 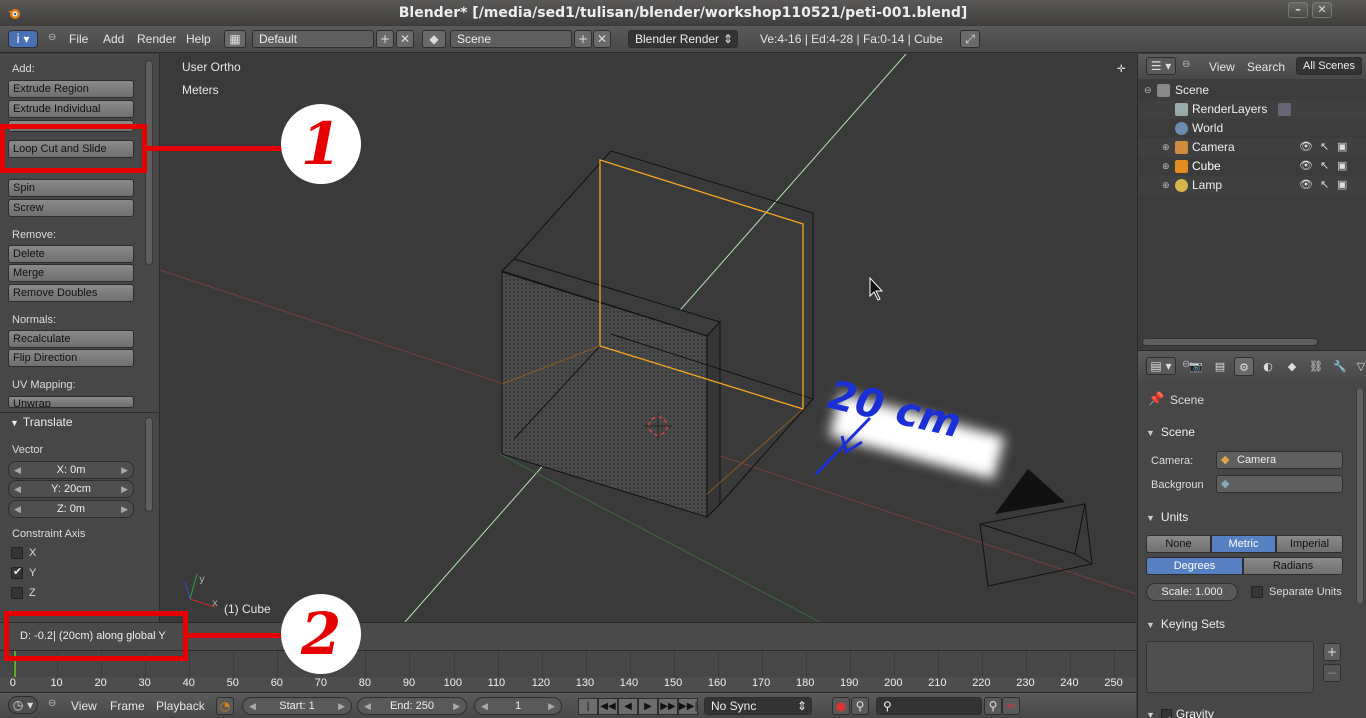 What do you see at coordinates (71, 188) in the screenshot?
I see `spin-button: Spin` at bounding box center [71, 188].